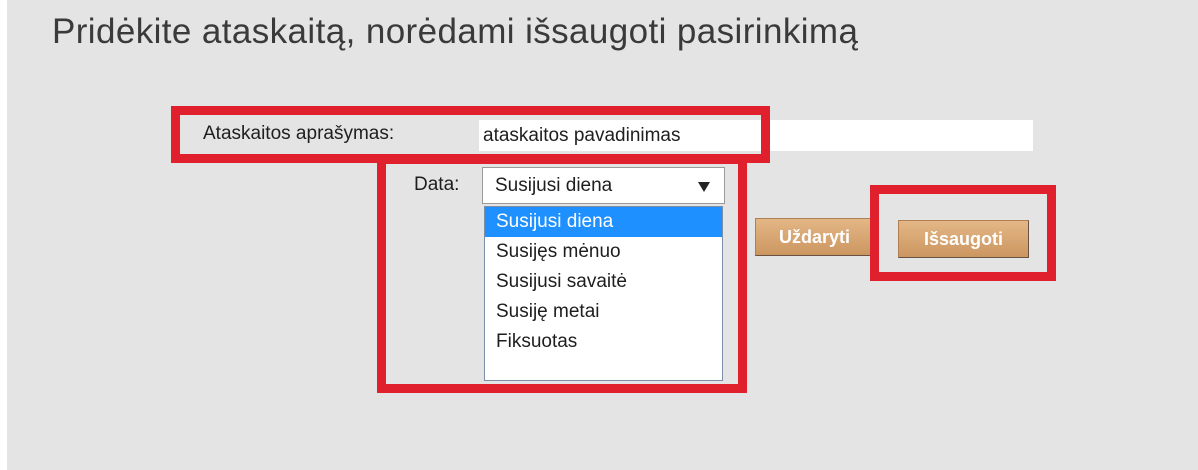 This screenshot has height=470, width=1198. I want to click on date-option-related-day: Susijusi diena, so click(603, 222).